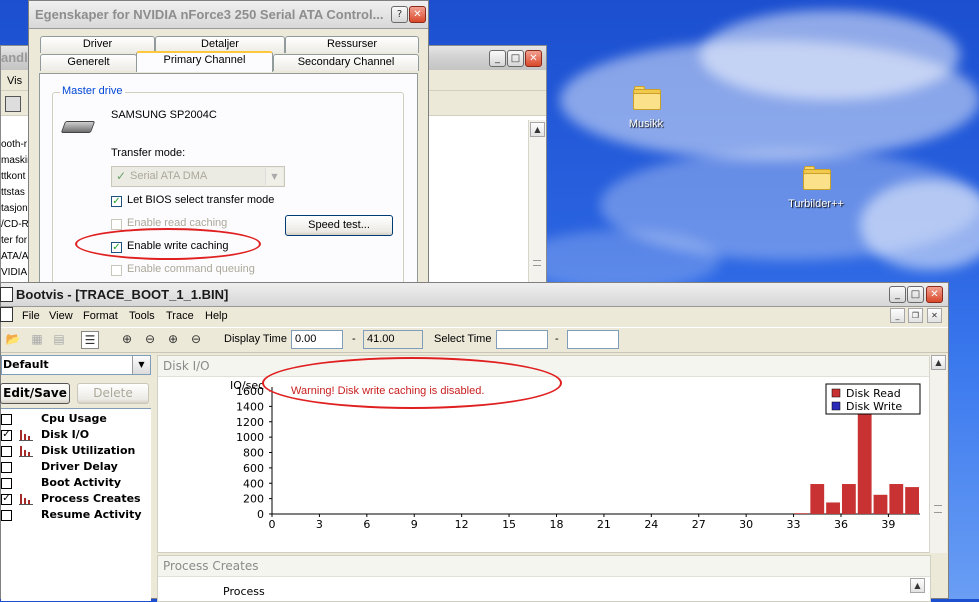 The image size is (979, 602). I want to click on menu-help: Help, so click(216, 316).